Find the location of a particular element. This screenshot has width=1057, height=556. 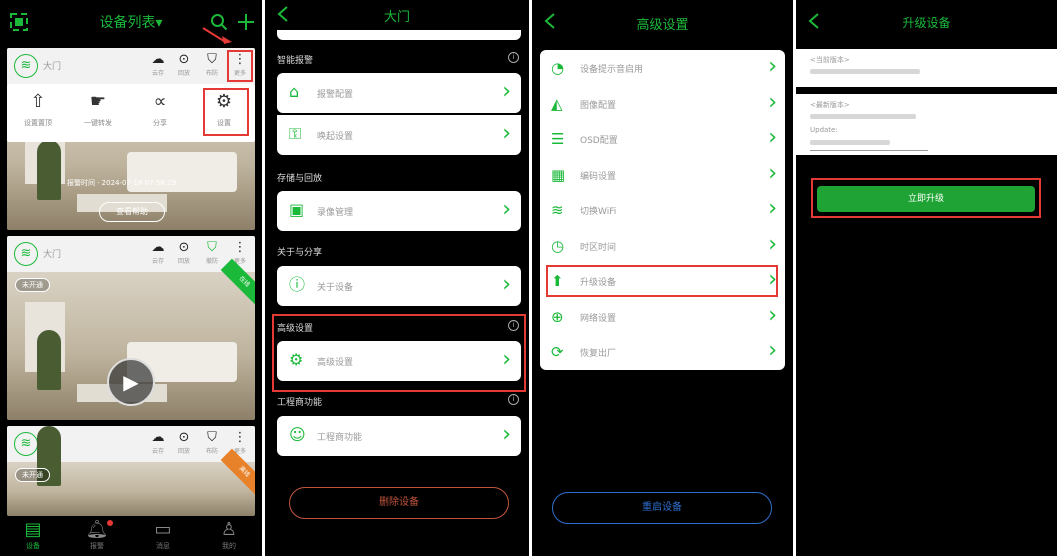

alarm-badge-dot is located at coordinates (110, 523).